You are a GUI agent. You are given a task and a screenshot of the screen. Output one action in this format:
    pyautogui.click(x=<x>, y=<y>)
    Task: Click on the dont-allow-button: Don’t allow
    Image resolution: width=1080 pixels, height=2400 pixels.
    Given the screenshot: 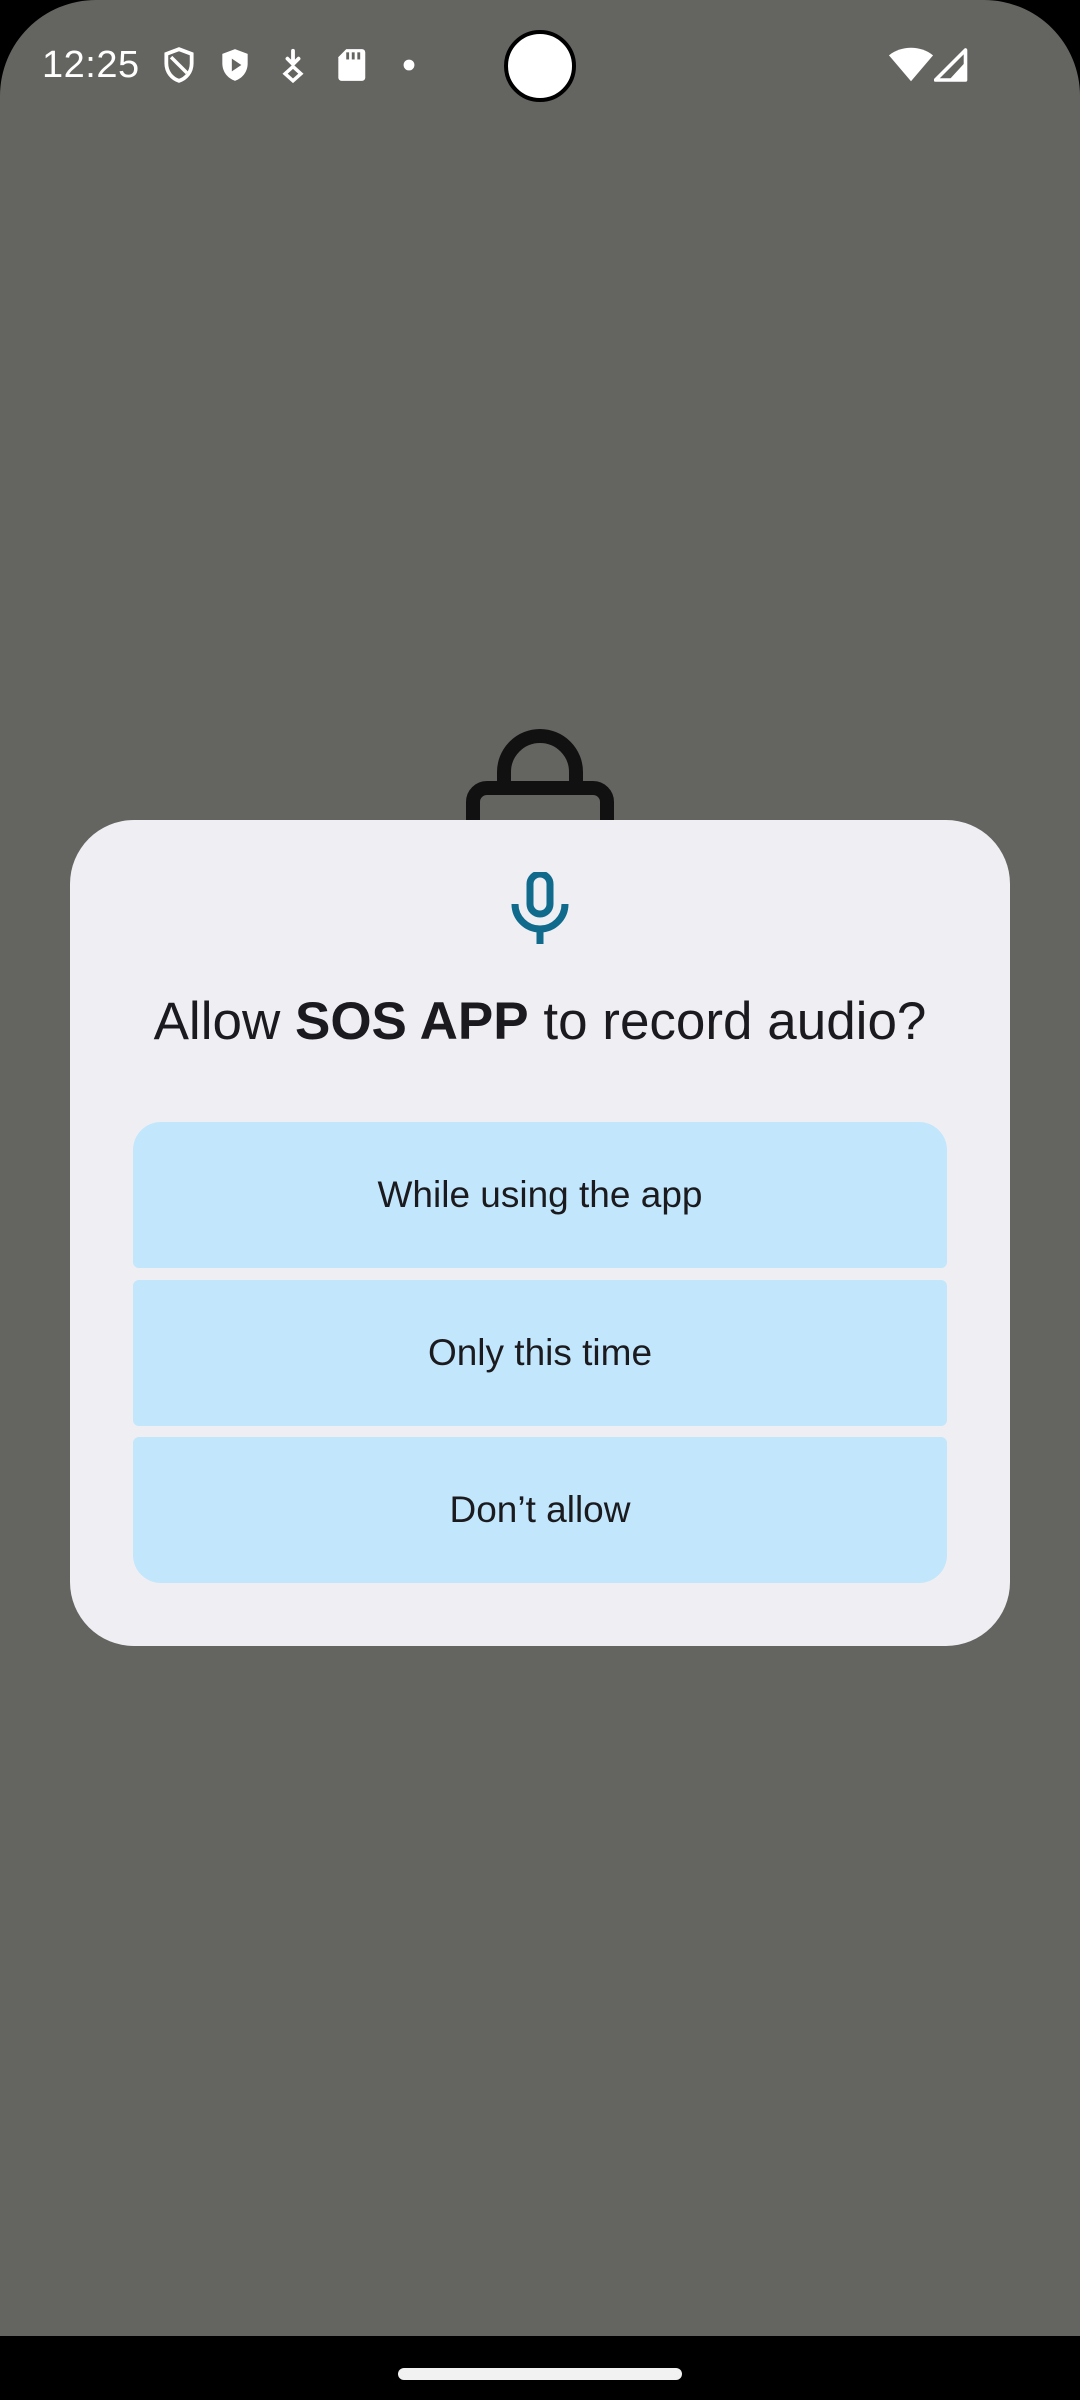 What is the action you would take?
    pyautogui.click(x=540, y=1510)
    